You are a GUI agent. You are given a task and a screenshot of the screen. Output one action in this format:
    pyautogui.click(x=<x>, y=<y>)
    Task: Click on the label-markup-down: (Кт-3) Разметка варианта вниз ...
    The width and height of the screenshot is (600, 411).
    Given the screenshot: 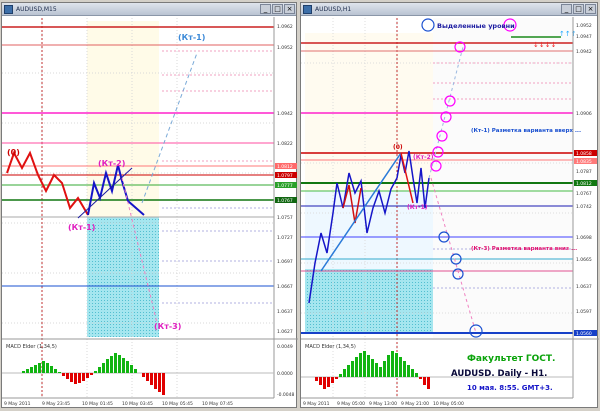 What is the action you would take?
    pyautogui.click(x=524, y=249)
    